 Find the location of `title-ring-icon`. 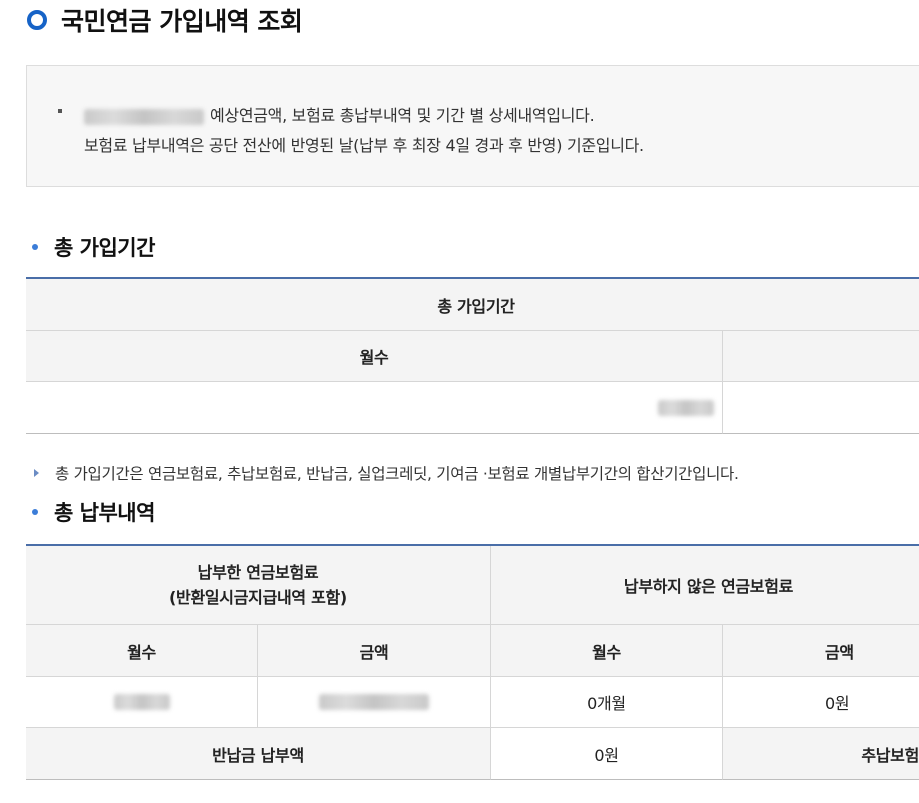

title-ring-icon is located at coordinates (37, 20).